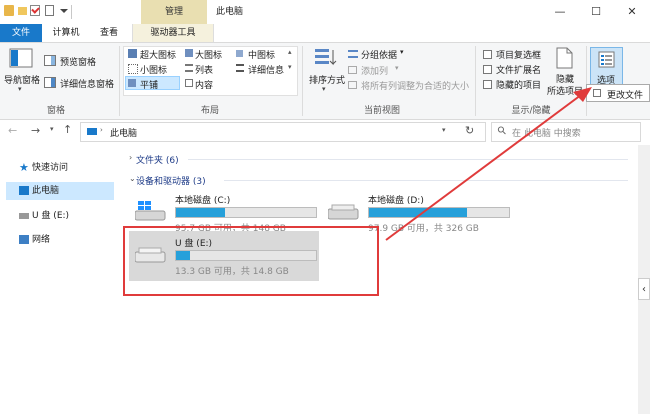 The image size is (650, 414). Describe the element at coordinates (246, 212) in the screenshot. I see `drive-usage-bar` at that location.